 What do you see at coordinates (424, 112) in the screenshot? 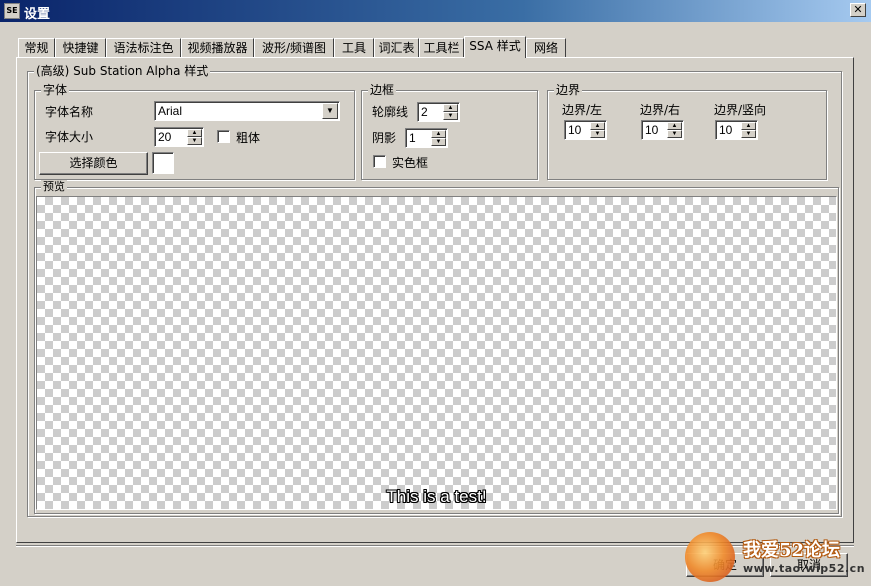
I see `outline-value: 2` at bounding box center [424, 112].